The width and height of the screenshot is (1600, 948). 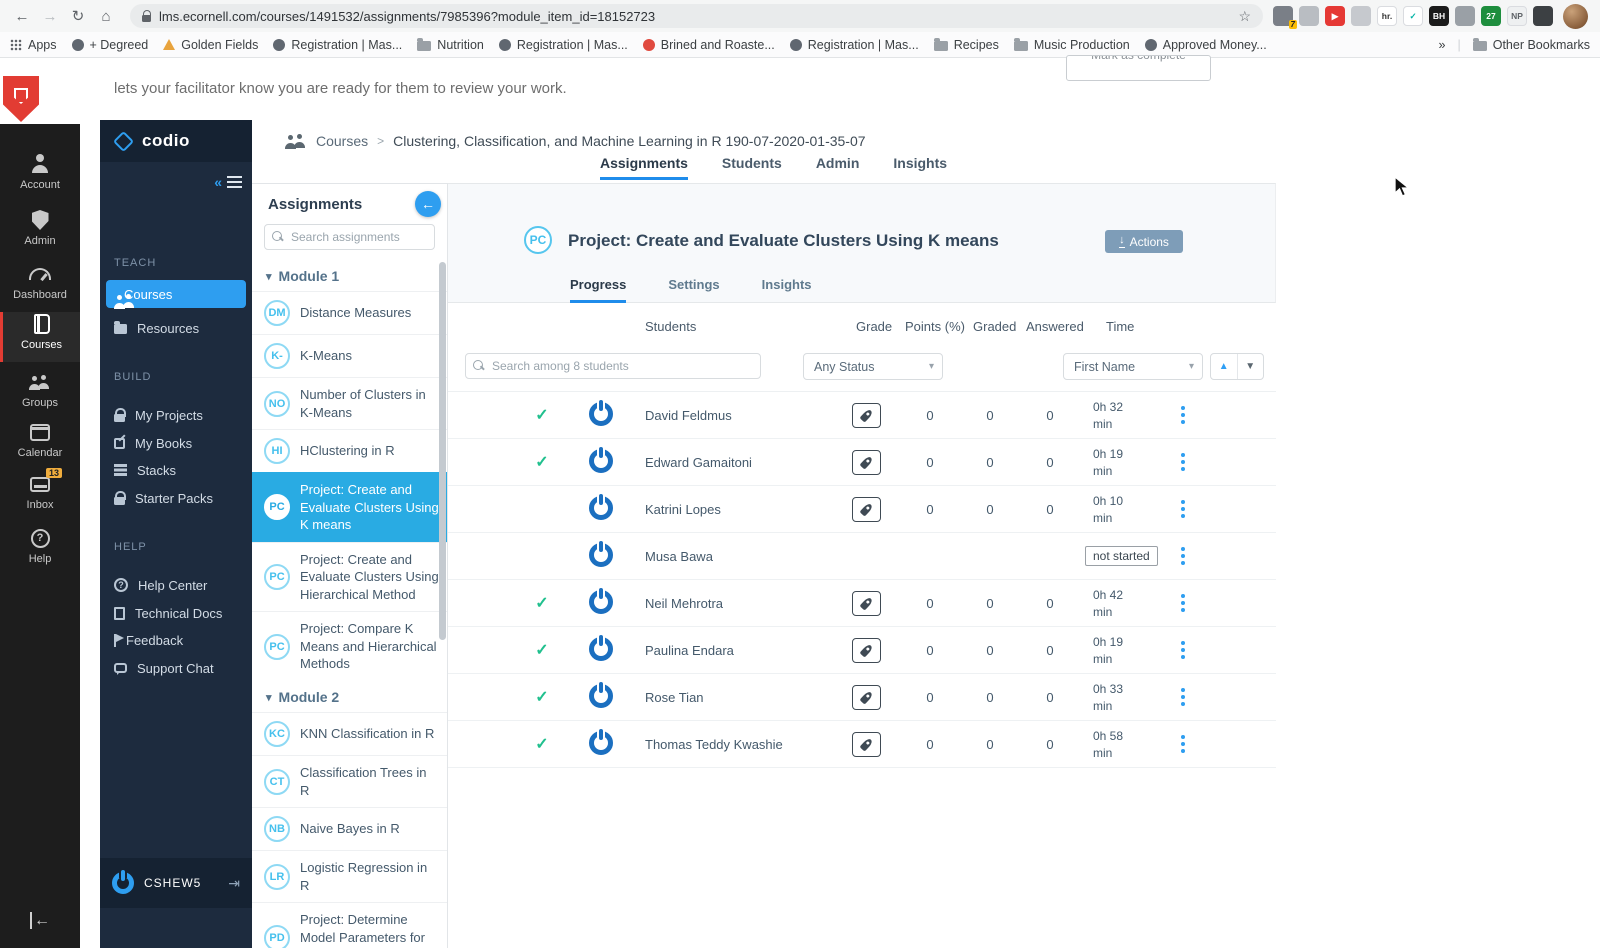 I want to click on student-name: Rose Tian, so click(x=674, y=697).